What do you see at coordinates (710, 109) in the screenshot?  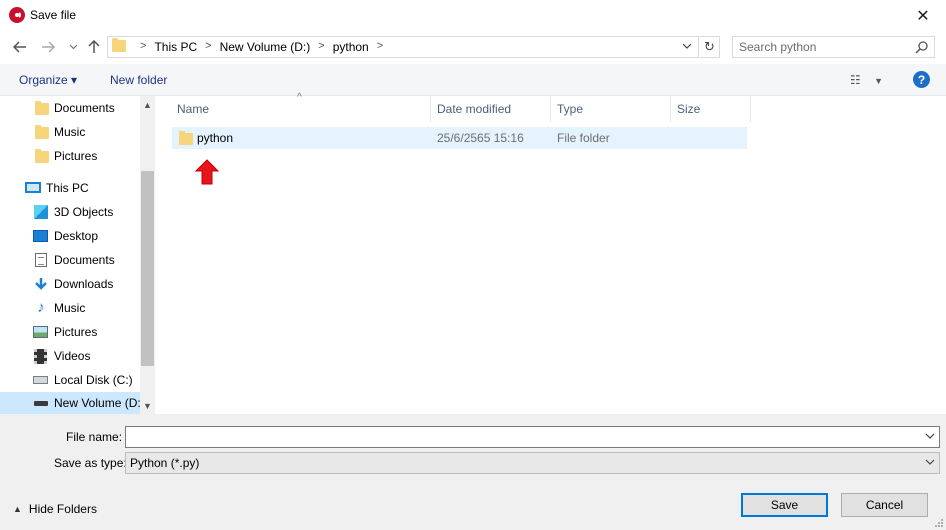 I see `column-header-size: Size` at bounding box center [710, 109].